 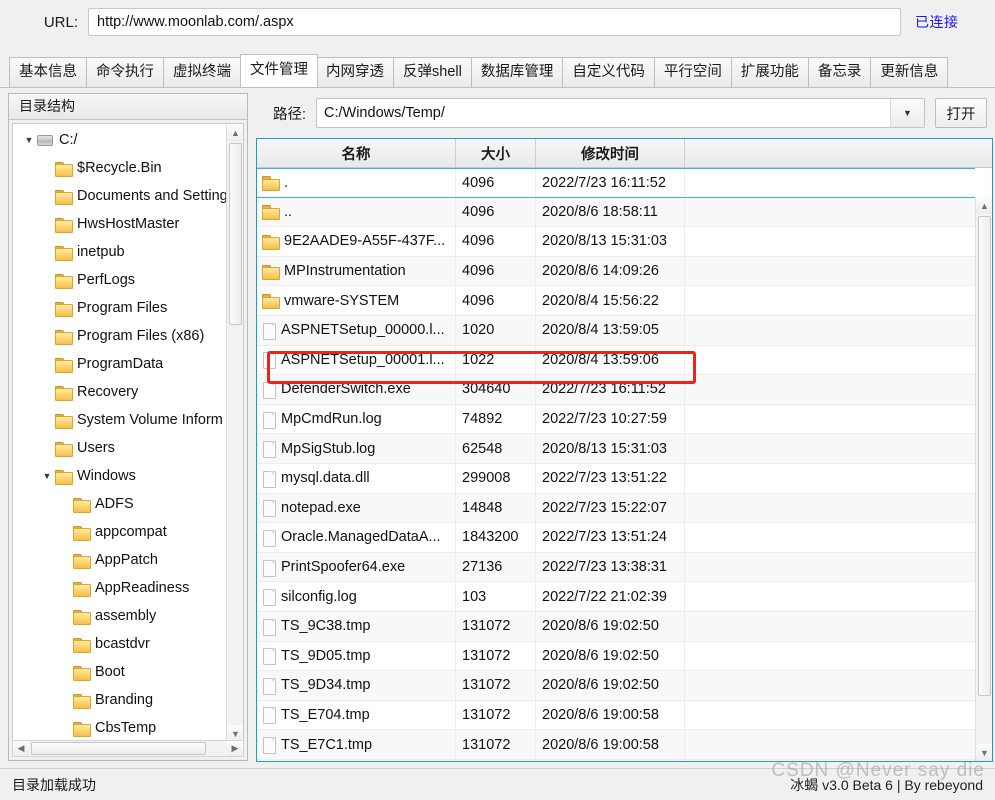 I want to click on table-row: vmware-SYSTEM 4096 2020/8/4 15:56:22, so click(x=616, y=301).